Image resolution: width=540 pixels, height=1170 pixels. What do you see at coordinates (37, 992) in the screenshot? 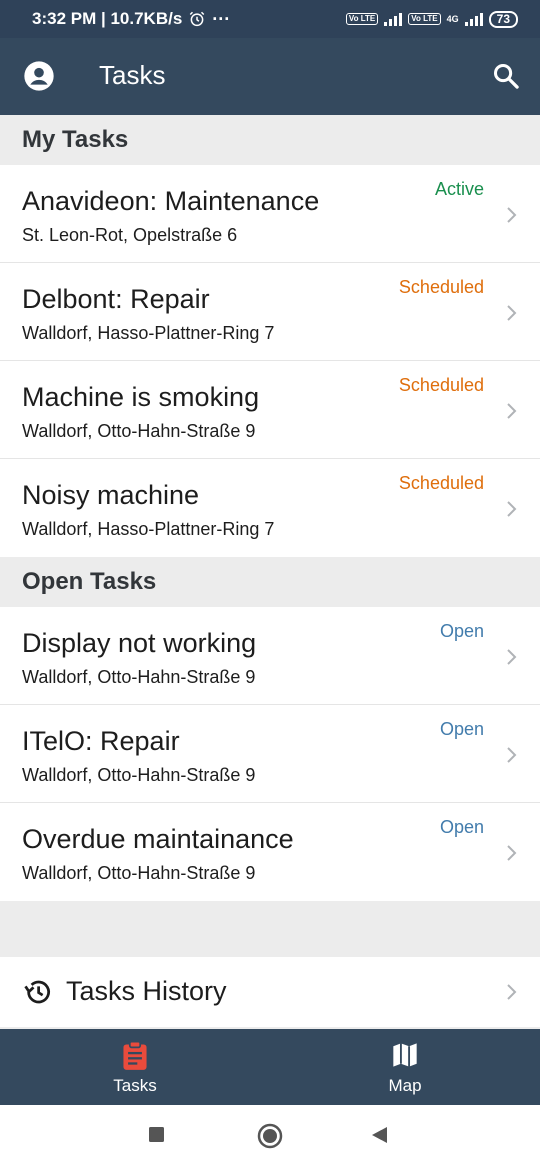
I see `history-icon` at bounding box center [37, 992].